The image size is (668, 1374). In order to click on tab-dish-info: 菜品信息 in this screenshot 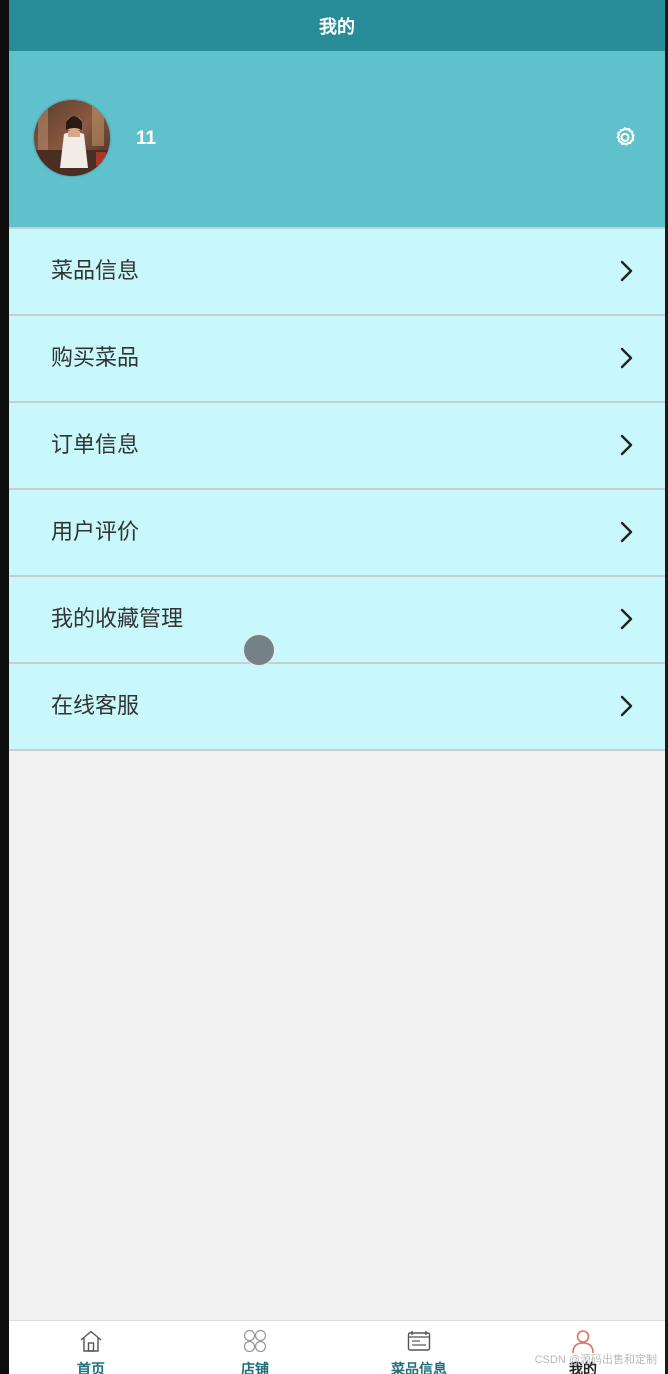, I will do `click(419, 1347)`.